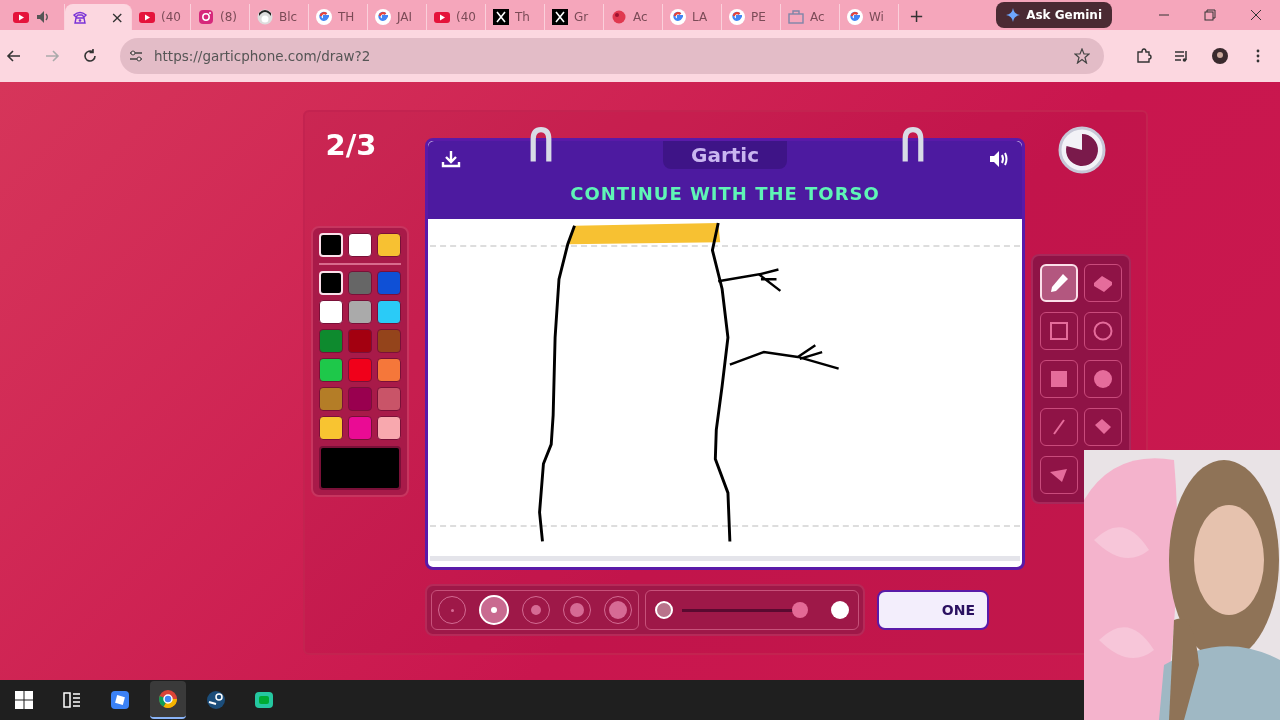  Describe the element at coordinates (1058, 475) in the screenshot. I see `undo-tool-button` at that location.